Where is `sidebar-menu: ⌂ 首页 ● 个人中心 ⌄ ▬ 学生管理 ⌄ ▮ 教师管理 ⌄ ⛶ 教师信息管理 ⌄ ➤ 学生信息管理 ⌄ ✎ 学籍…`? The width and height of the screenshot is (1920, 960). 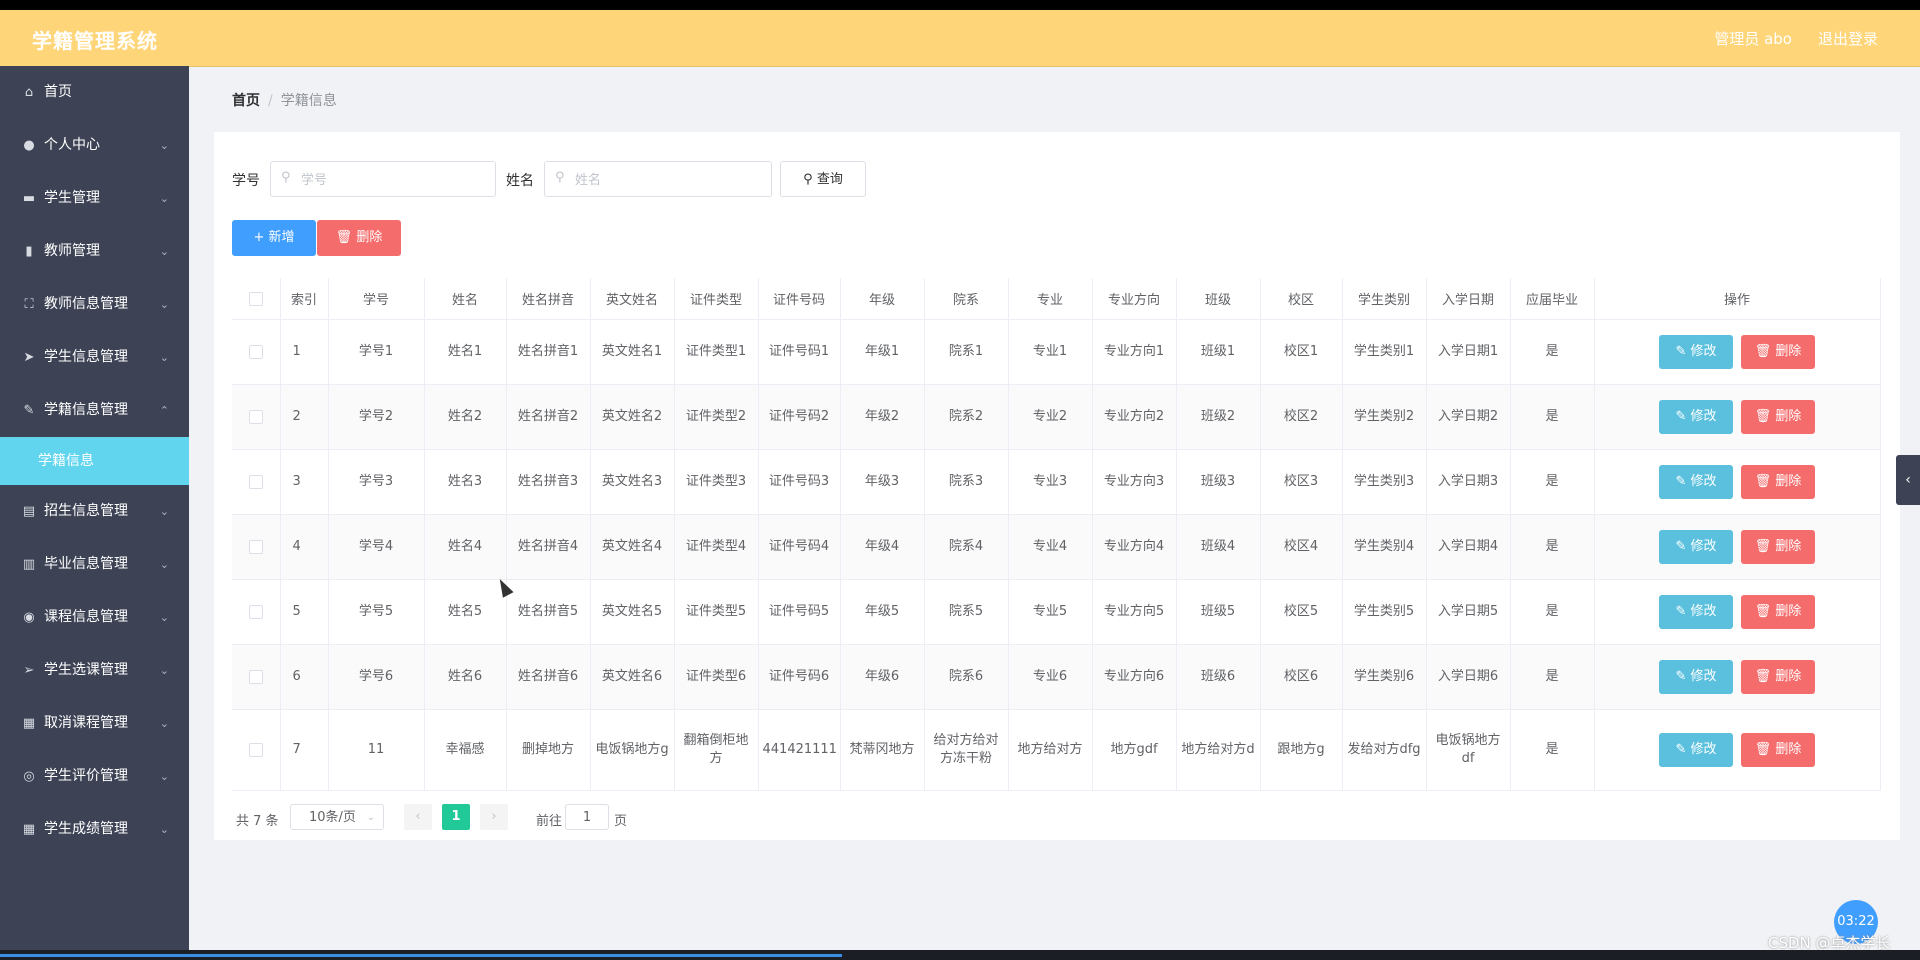 sidebar-menu: ⌂ 首页 ● 个人中心 ⌄ ▬ 学生管理 ⌄ ▮ 教师管理 ⌄ ⛶ 教师信息管理 ⌄ ➤ 学生信息管理 ⌄ ✎ 学籍… is located at coordinates (94, 508).